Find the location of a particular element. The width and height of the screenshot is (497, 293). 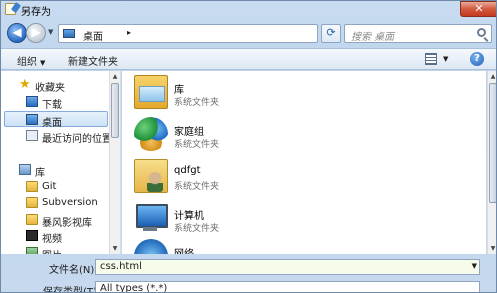

download-folder-icon is located at coordinates (32, 101).